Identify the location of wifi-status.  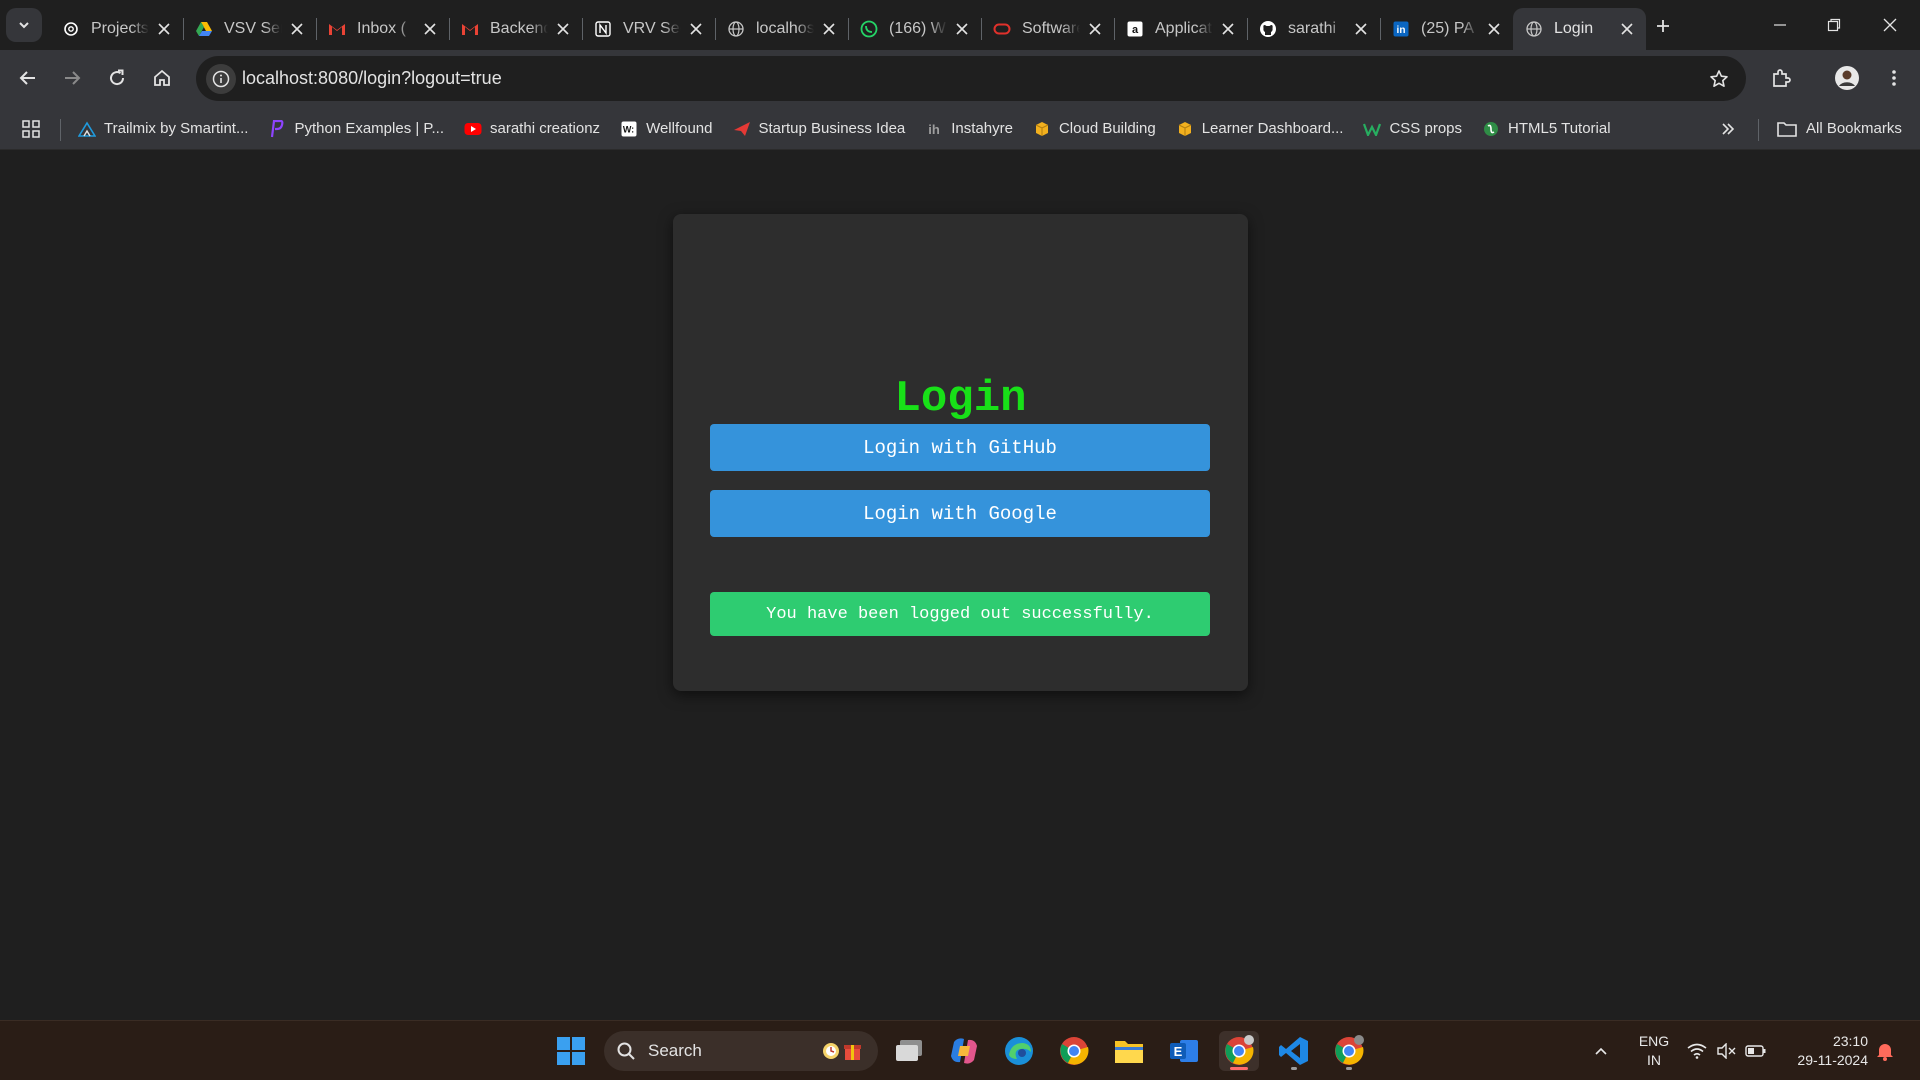
(1697, 1051).